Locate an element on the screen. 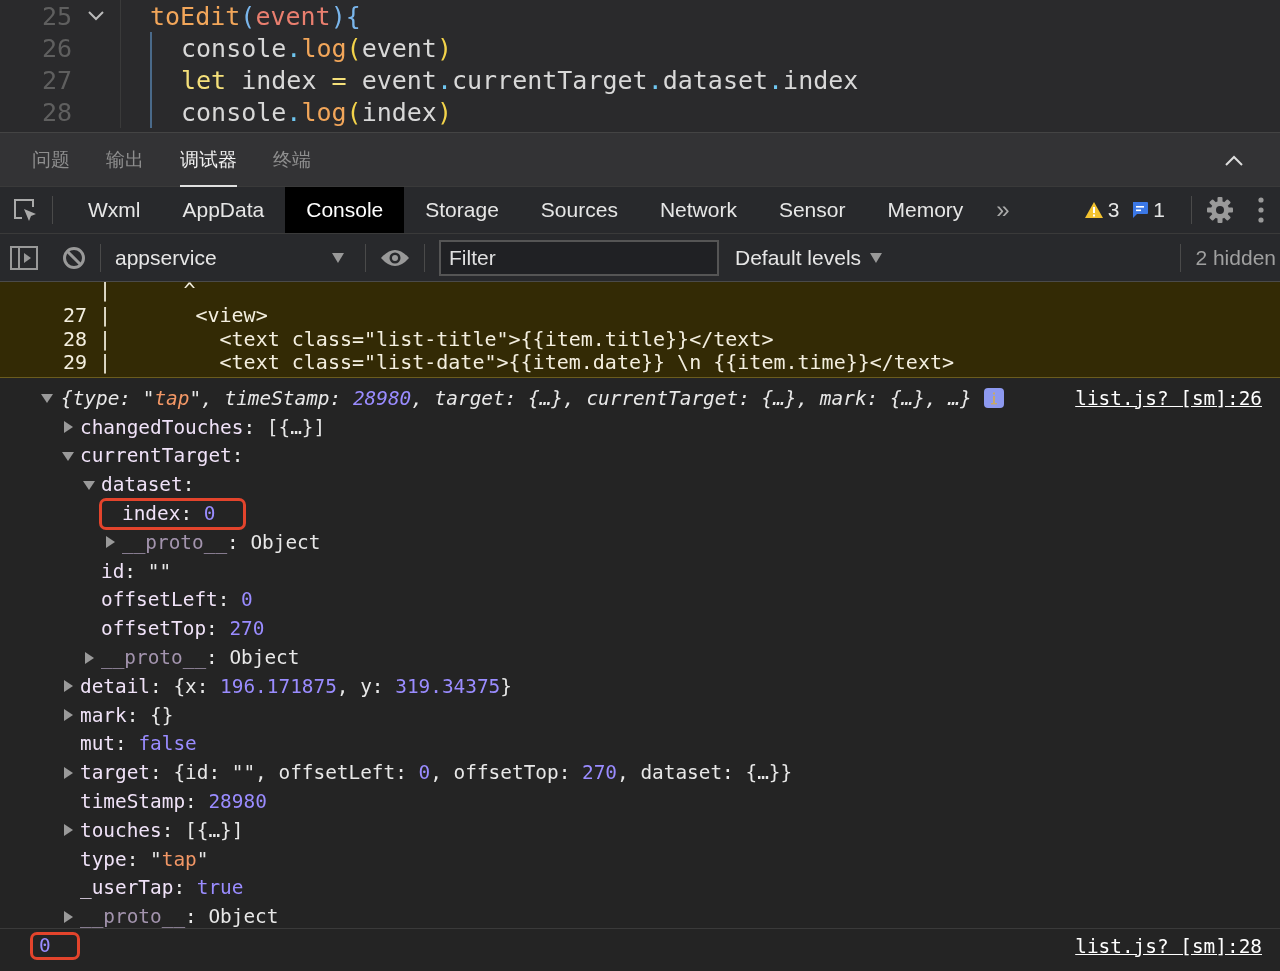 This screenshot has height=971, width=1280. panel-tab: 问题 is located at coordinates (51, 159).